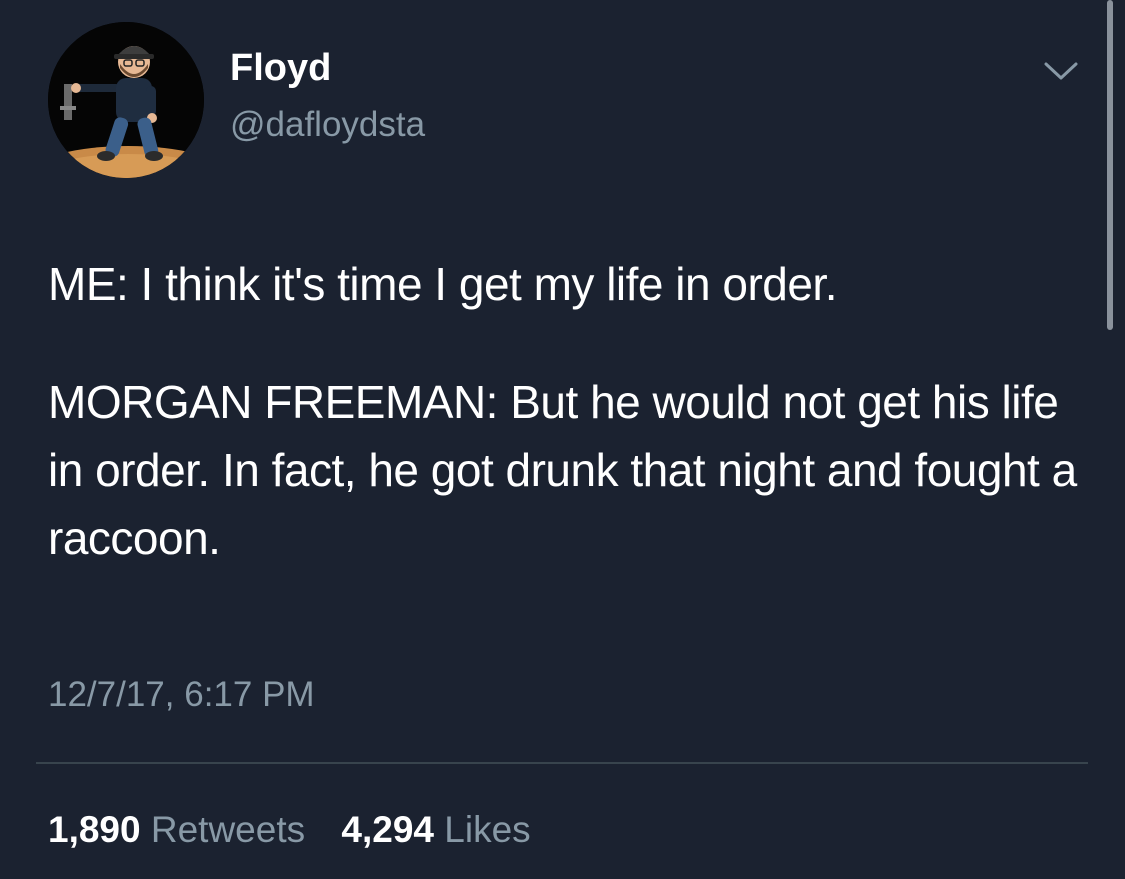 This screenshot has height=879, width=1125. What do you see at coordinates (327, 125) in the screenshot?
I see `author-handle: @dafloydsta` at bounding box center [327, 125].